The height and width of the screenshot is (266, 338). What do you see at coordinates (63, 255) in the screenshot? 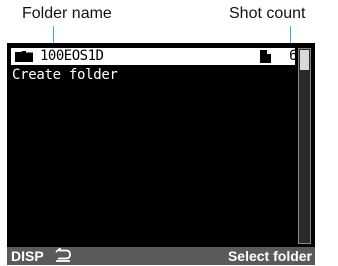
I see `return-arrow-icon` at bounding box center [63, 255].